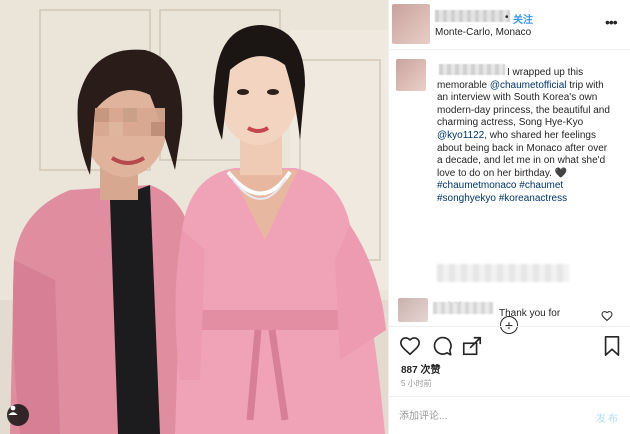 The width and height of the screenshot is (630, 434). What do you see at coordinates (528, 85) in the screenshot?
I see `mention-chaumetofficial: @chaumetofficial` at bounding box center [528, 85].